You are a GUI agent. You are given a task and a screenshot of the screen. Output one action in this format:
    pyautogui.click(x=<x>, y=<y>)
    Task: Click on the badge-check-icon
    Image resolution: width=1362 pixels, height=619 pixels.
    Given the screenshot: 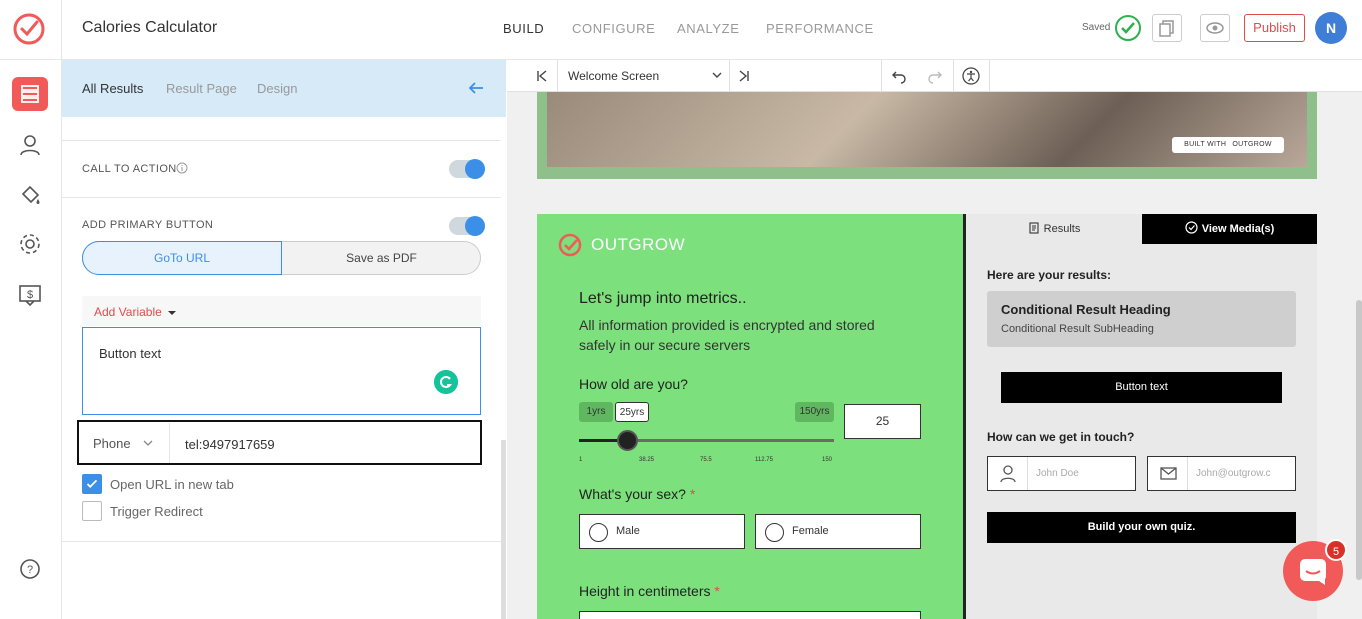 What is the action you would take?
    pyautogui.click(x=1191, y=227)
    